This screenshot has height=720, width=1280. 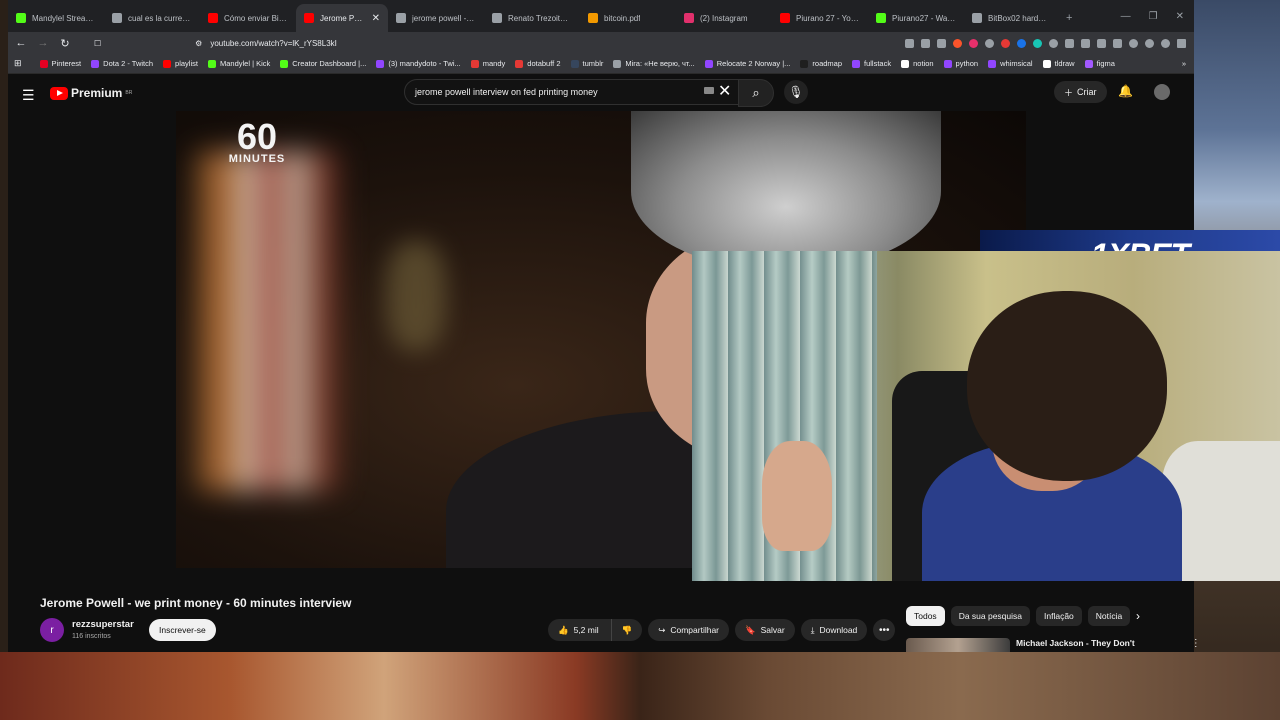 I want to click on dislike-button: 👎, so click(x=626, y=630).